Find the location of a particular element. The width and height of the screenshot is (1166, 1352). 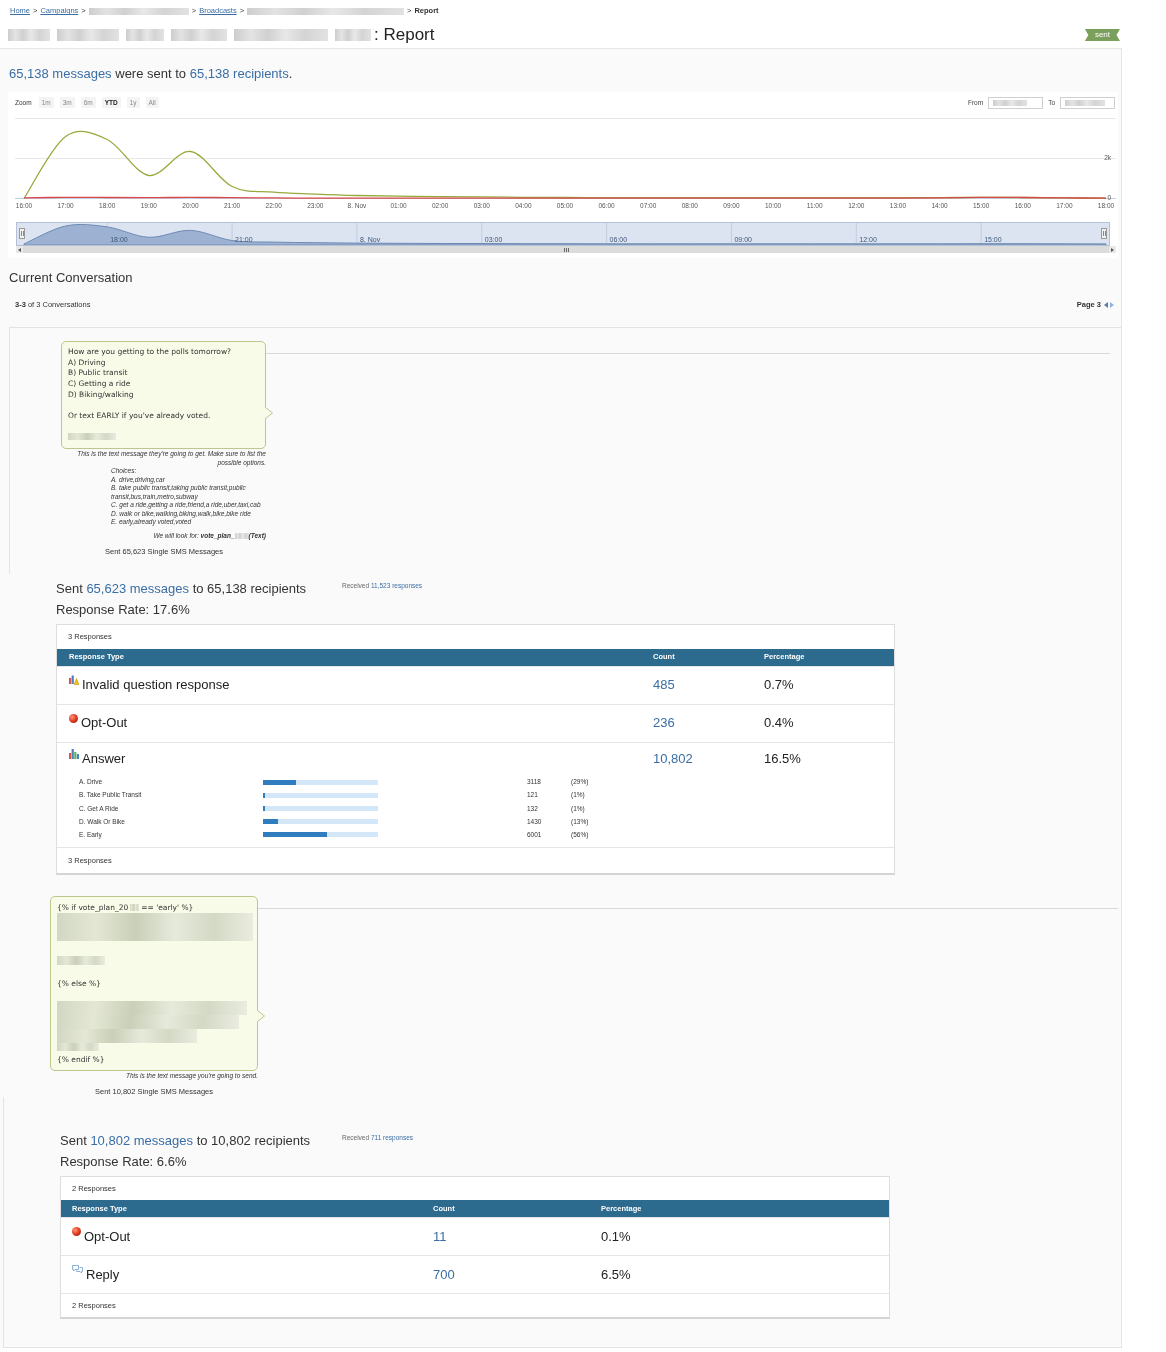

response-rate-text: Response Rate: 6.6% is located at coordinates (124, 1161).